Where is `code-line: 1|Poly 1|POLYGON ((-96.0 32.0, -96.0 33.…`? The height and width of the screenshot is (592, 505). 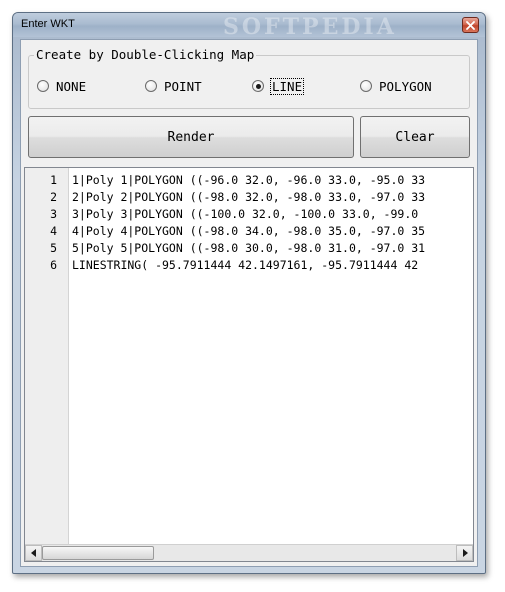
code-line: 1|Poly 1|POLYGON ((-96.0 32.0, -96.0 33.… is located at coordinates (272, 180).